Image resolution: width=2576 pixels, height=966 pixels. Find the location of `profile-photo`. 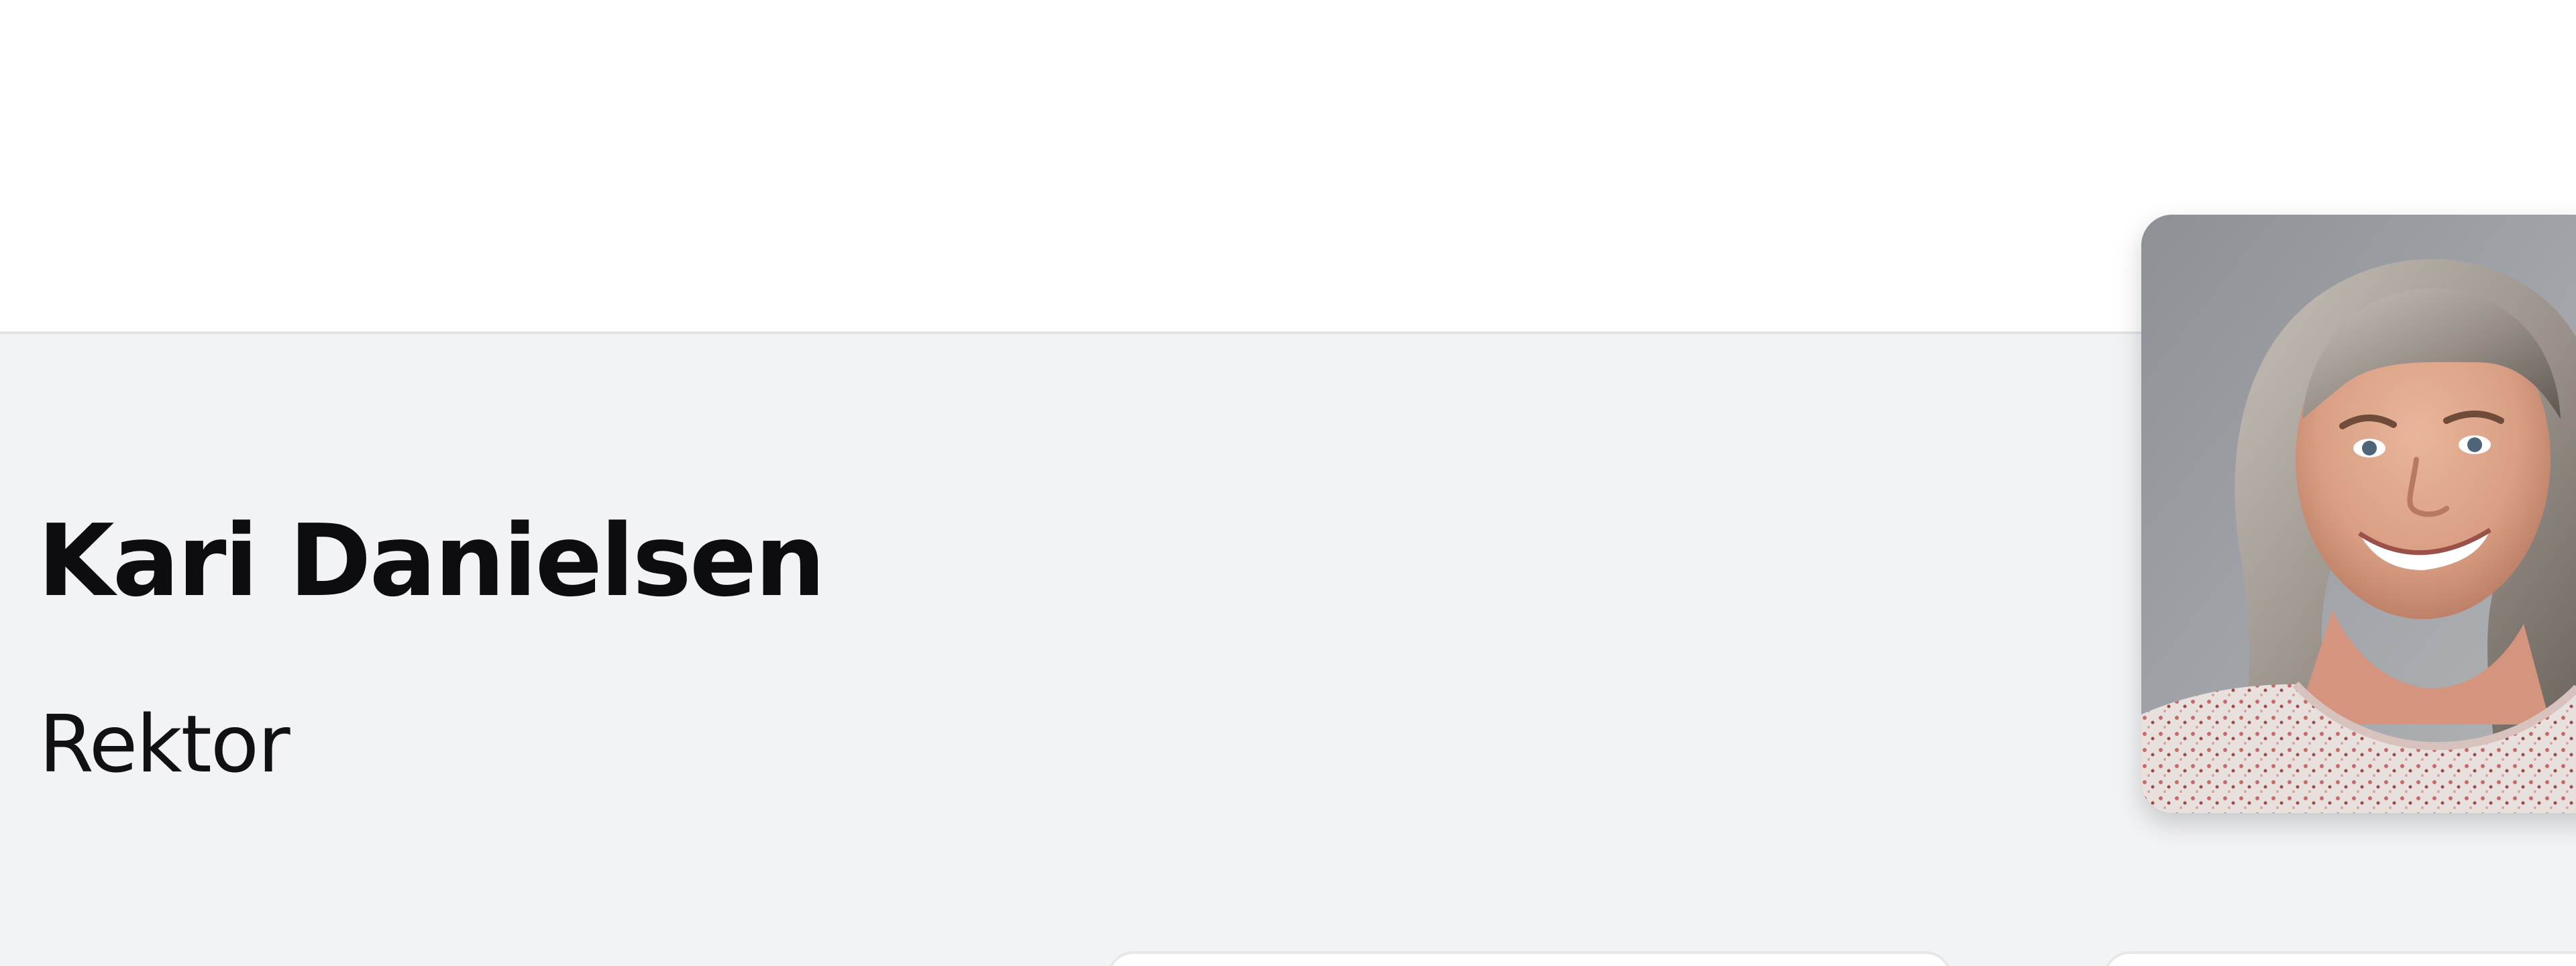

profile-photo is located at coordinates (2358, 514).